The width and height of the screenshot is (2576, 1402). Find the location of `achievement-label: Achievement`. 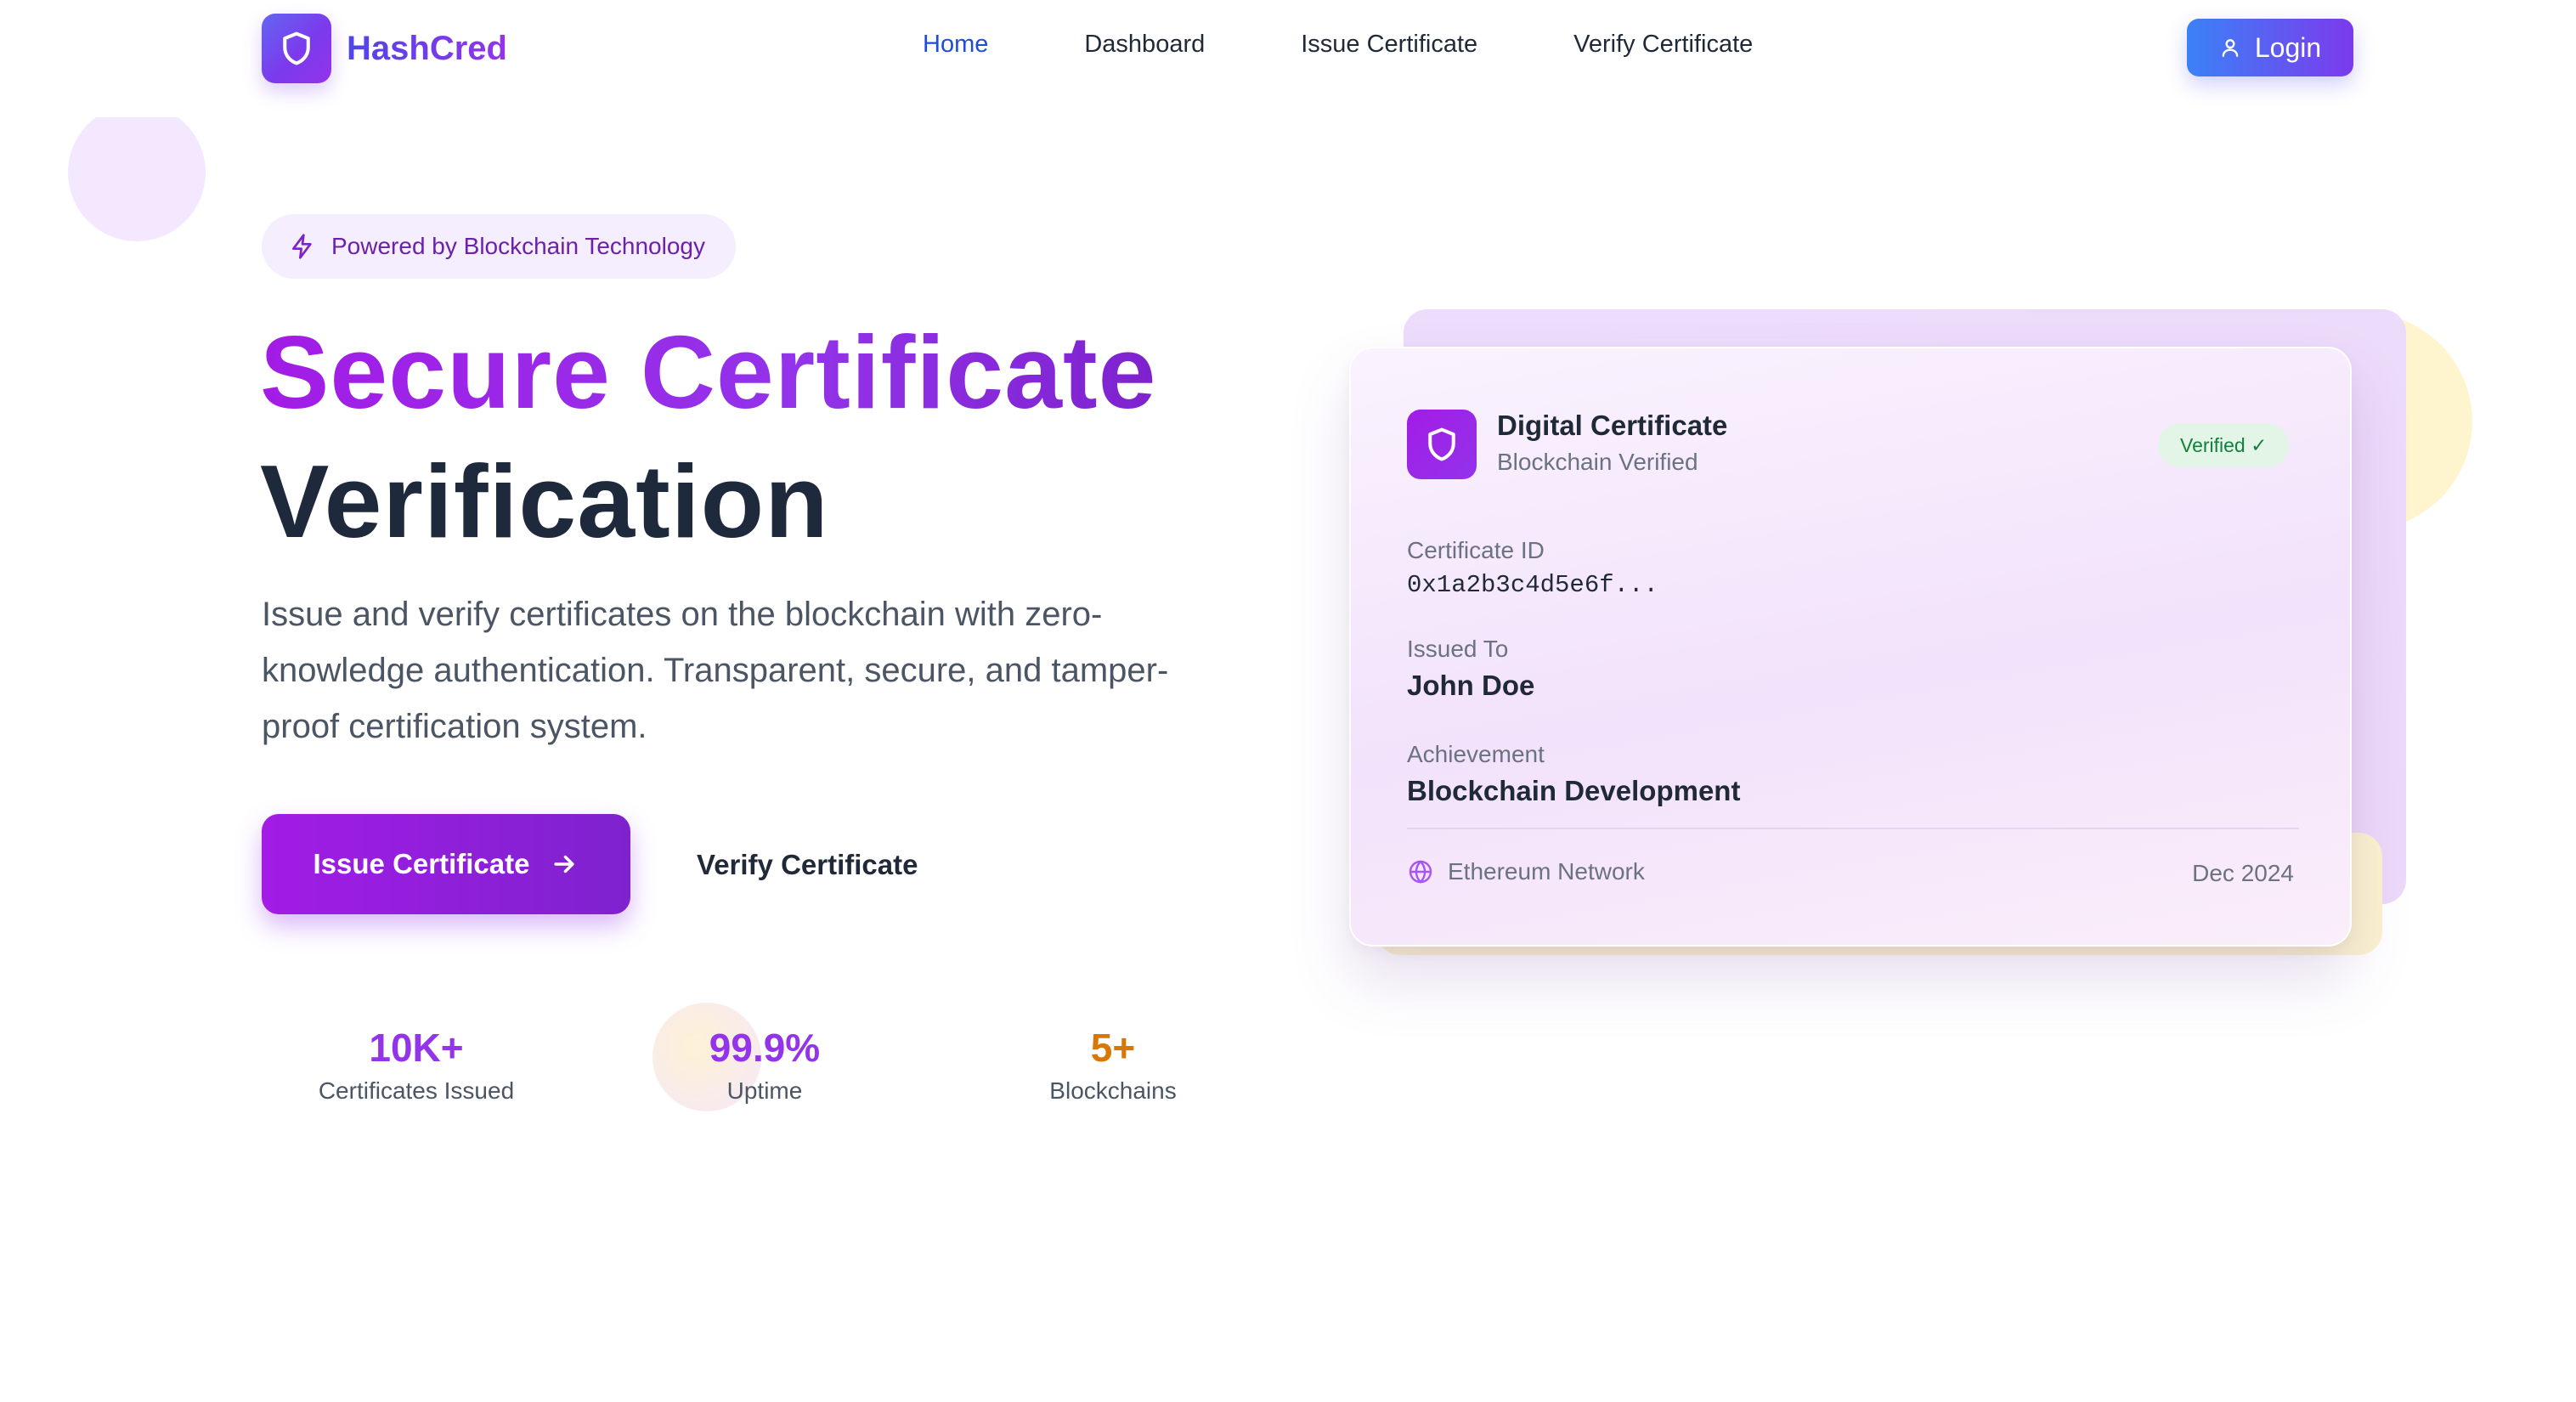

achievement-label: Achievement is located at coordinates (1476, 754).